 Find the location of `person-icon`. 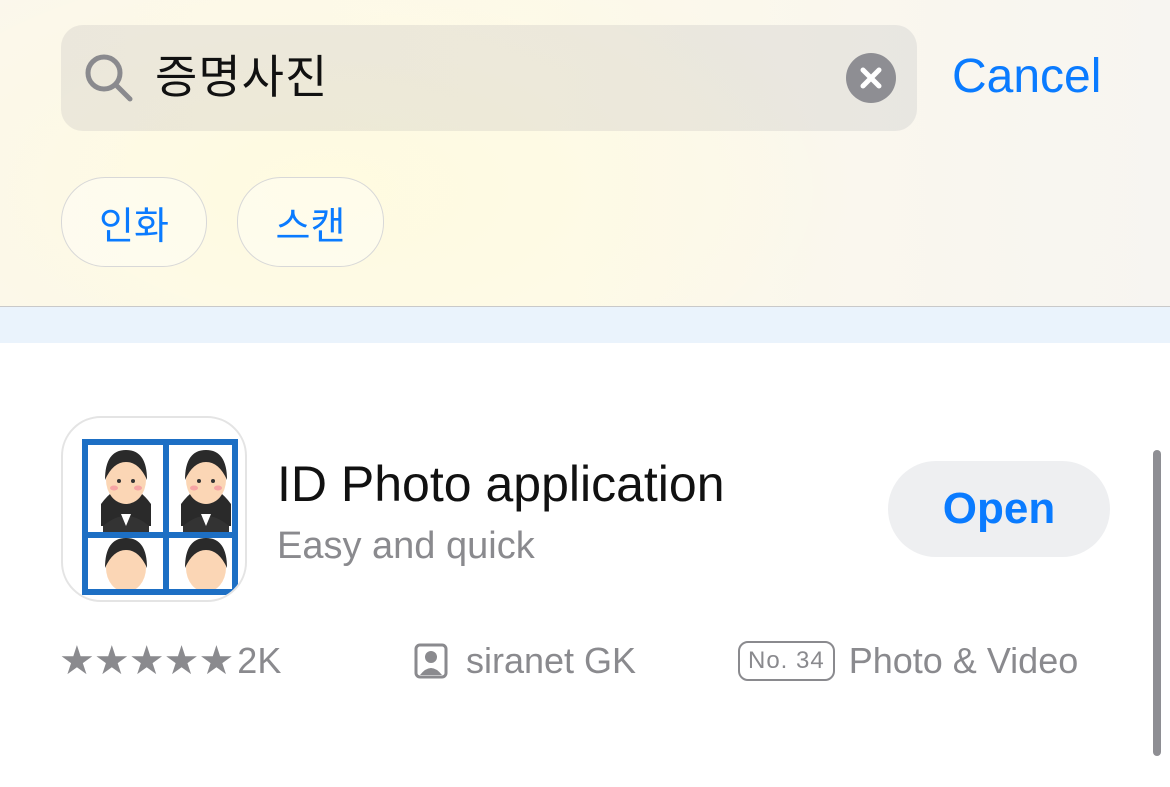

person-icon is located at coordinates (431, 661).